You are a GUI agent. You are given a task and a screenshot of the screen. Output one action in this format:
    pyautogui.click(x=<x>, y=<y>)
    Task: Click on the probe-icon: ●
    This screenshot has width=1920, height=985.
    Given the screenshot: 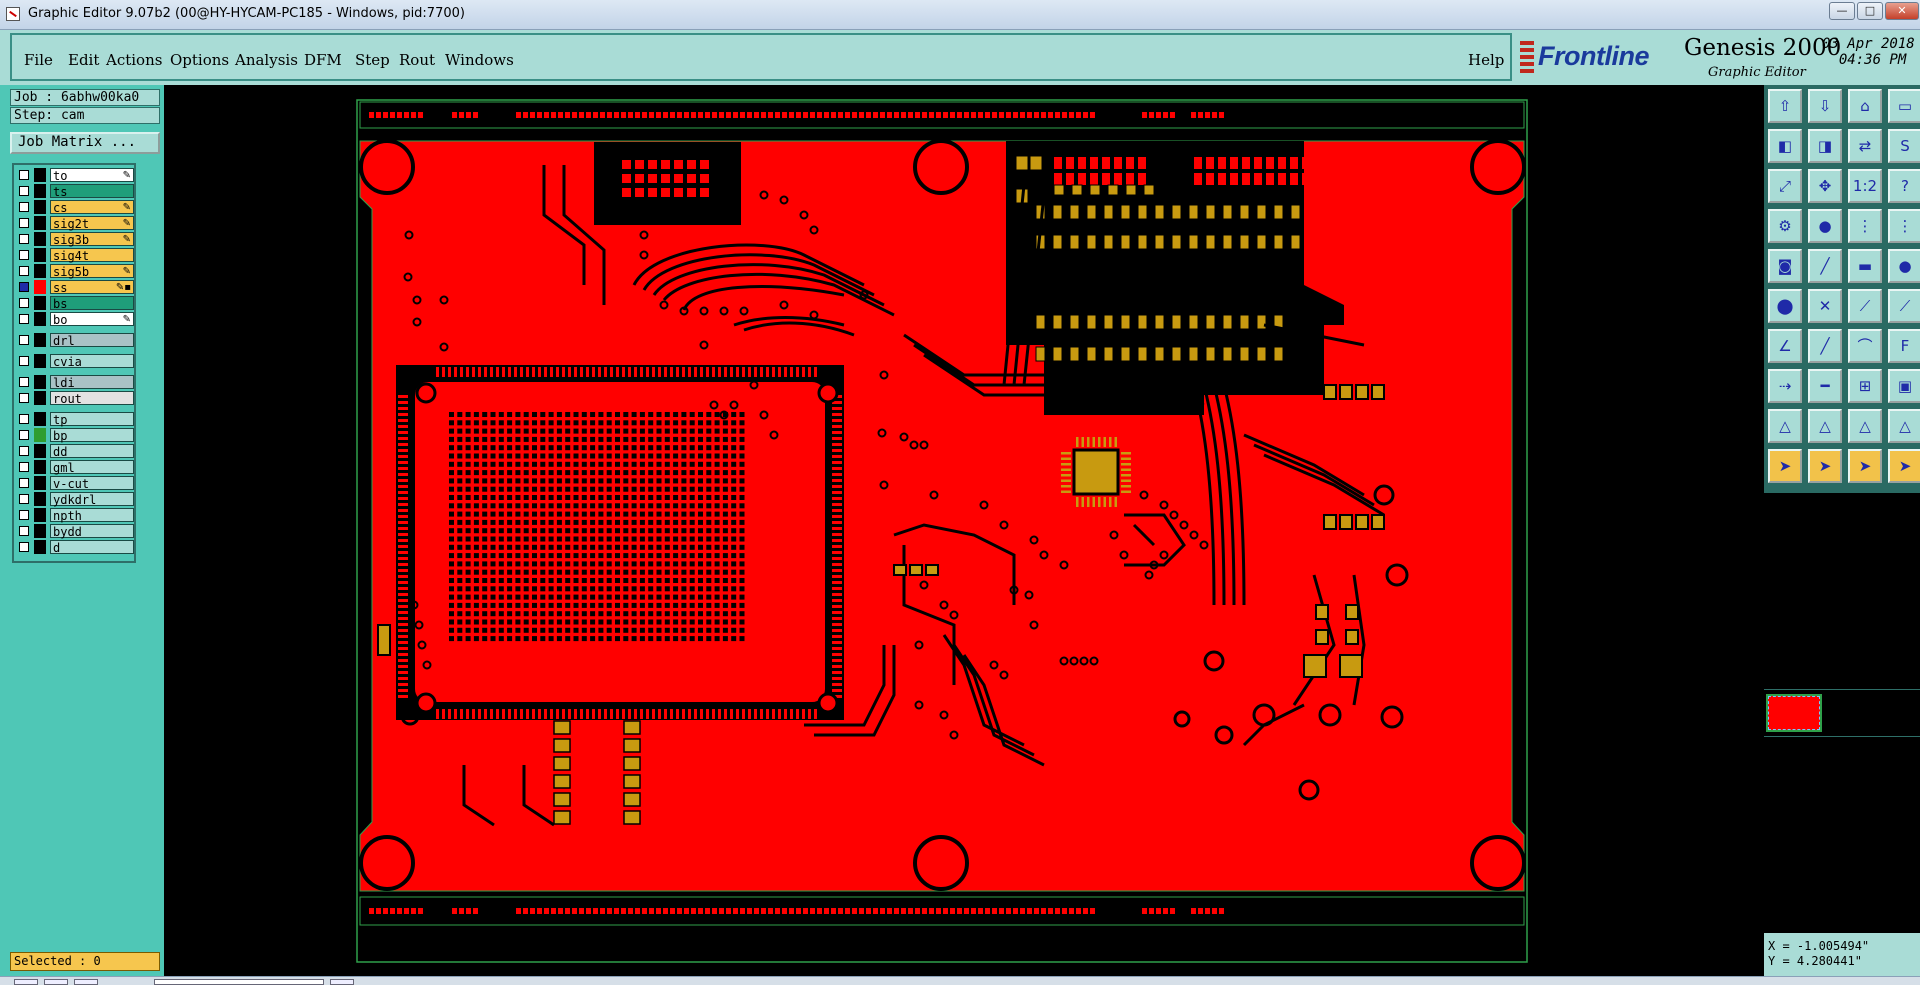 What is the action you would take?
    pyautogui.click(x=1825, y=226)
    